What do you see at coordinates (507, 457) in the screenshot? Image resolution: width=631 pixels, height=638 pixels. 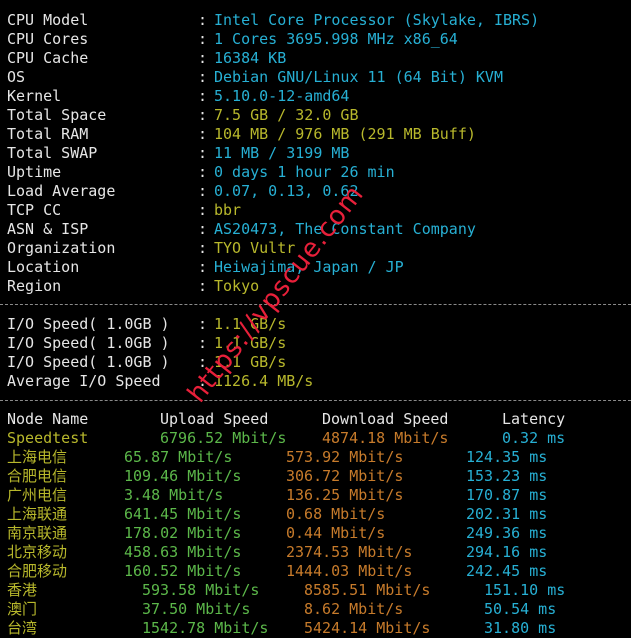 I see `latency: 124.35 ms` at bounding box center [507, 457].